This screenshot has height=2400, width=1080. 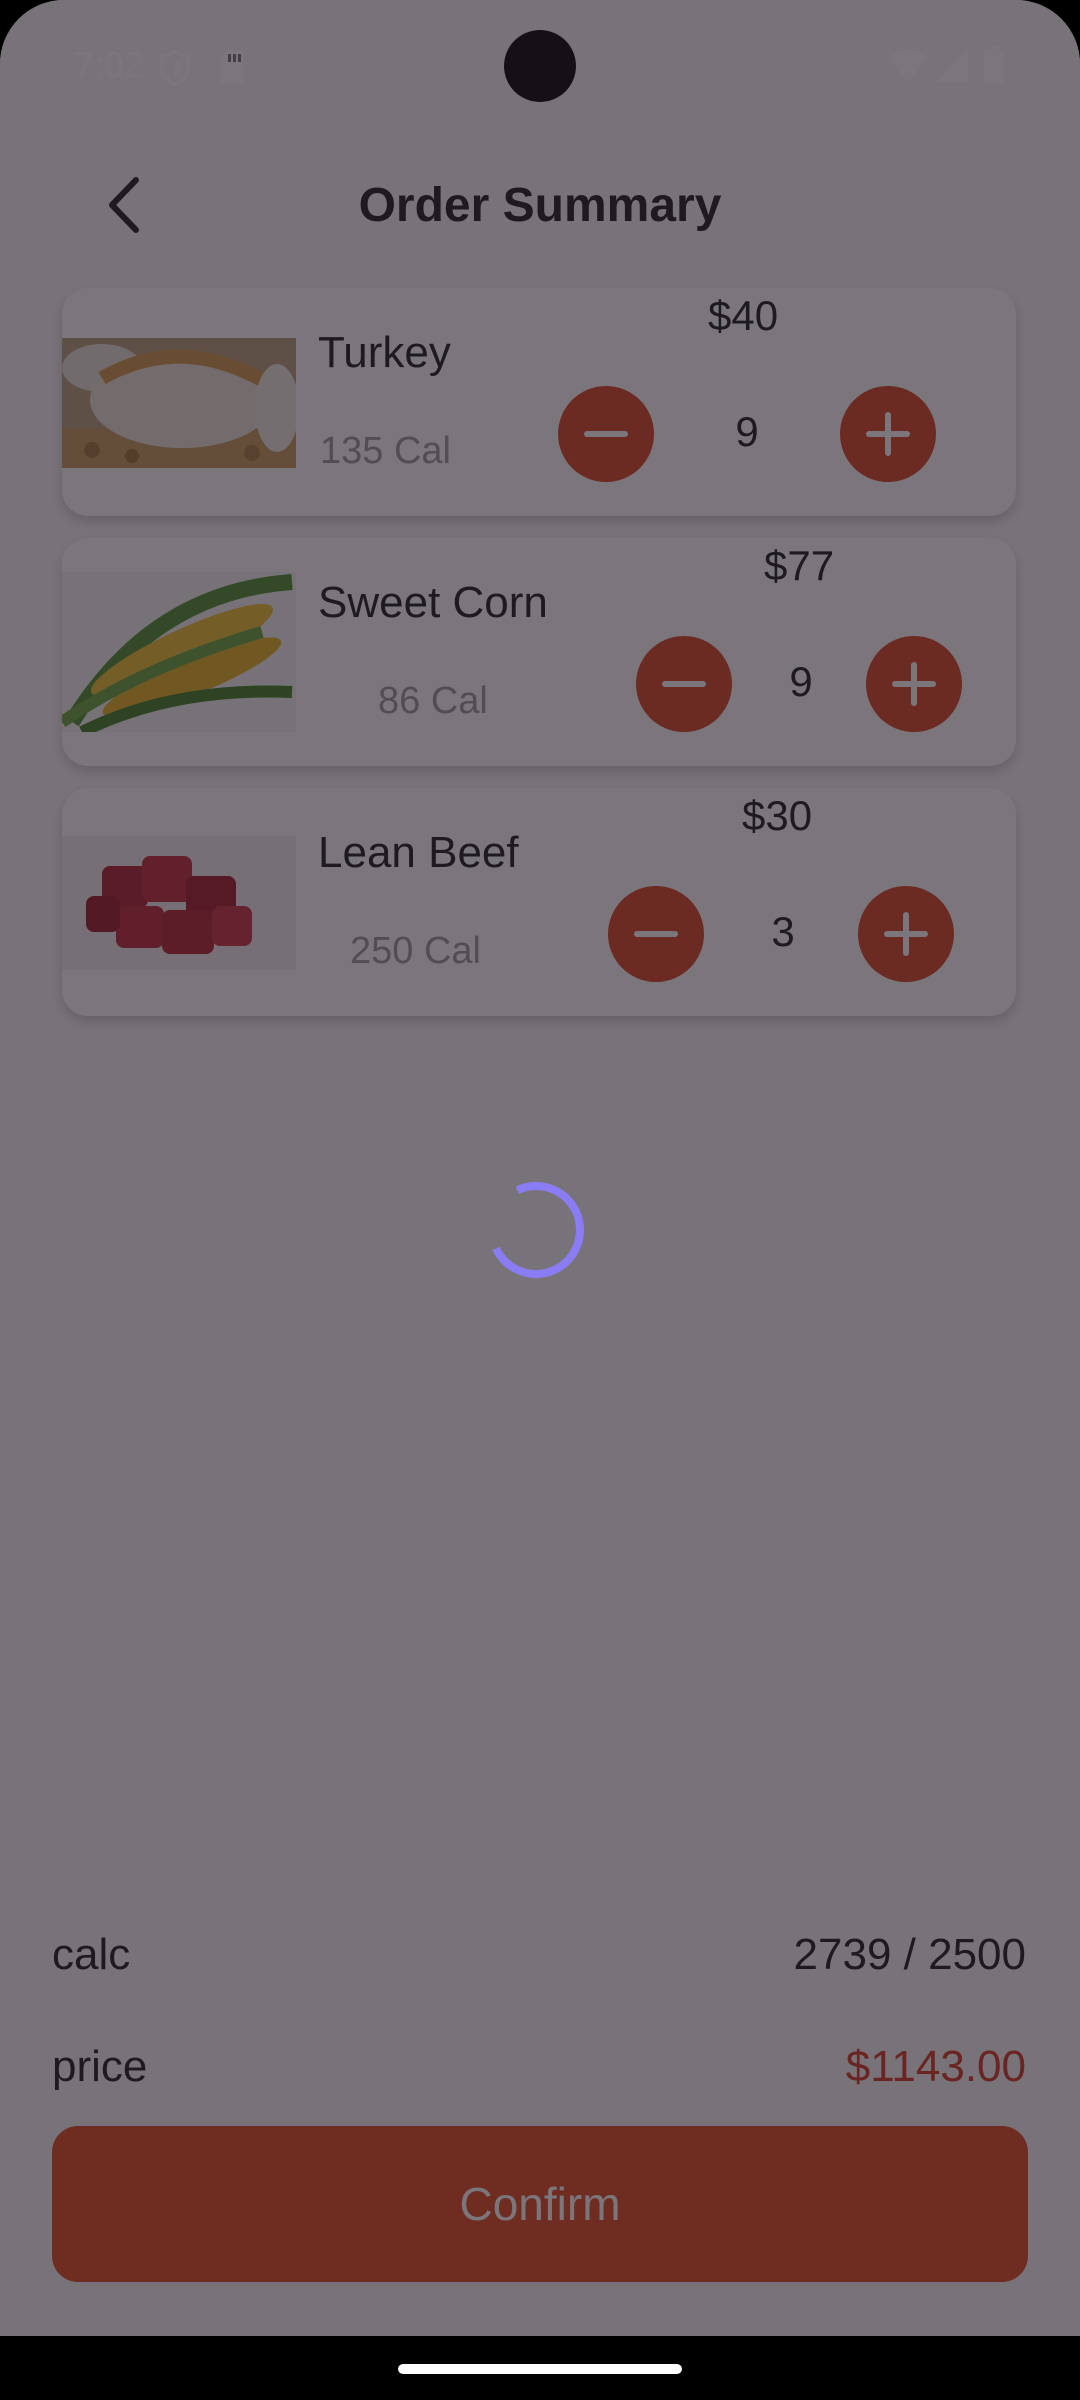 What do you see at coordinates (783, 931) in the screenshot?
I see `item-quantity: 3` at bounding box center [783, 931].